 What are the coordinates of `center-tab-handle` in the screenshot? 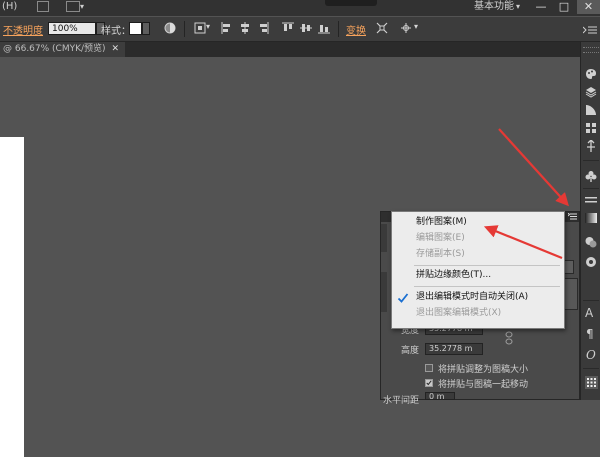 It's located at (351, 3).